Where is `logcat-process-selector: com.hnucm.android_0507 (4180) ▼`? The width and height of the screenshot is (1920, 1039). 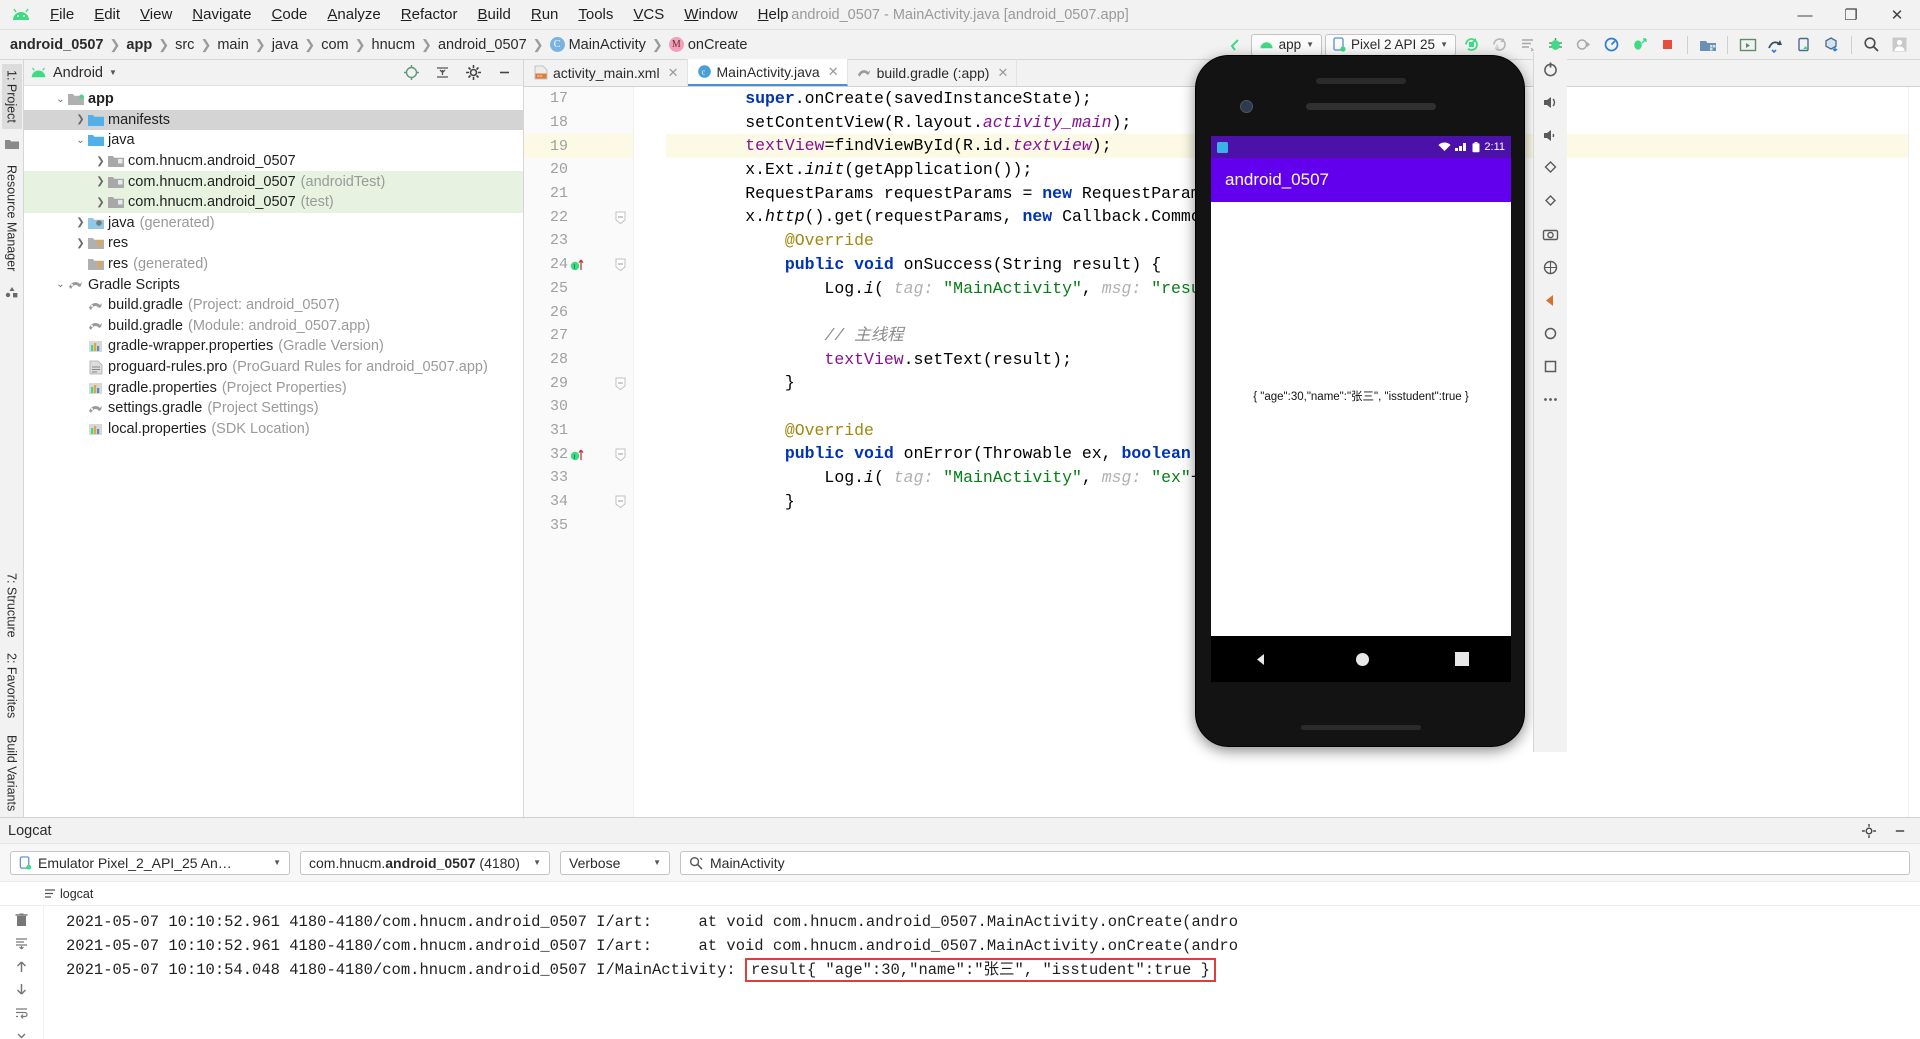
logcat-process-selector: com.hnucm.android_0507 (4180) ▼ is located at coordinates (425, 862).